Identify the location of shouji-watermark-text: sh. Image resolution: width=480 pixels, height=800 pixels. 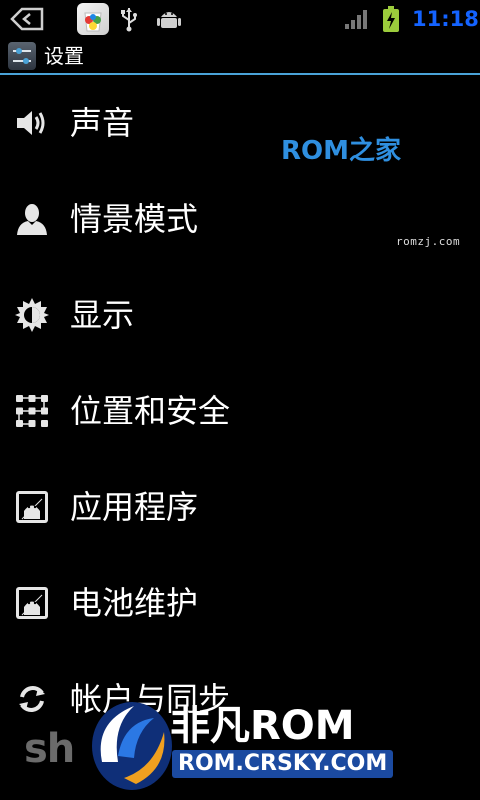
(49, 749).